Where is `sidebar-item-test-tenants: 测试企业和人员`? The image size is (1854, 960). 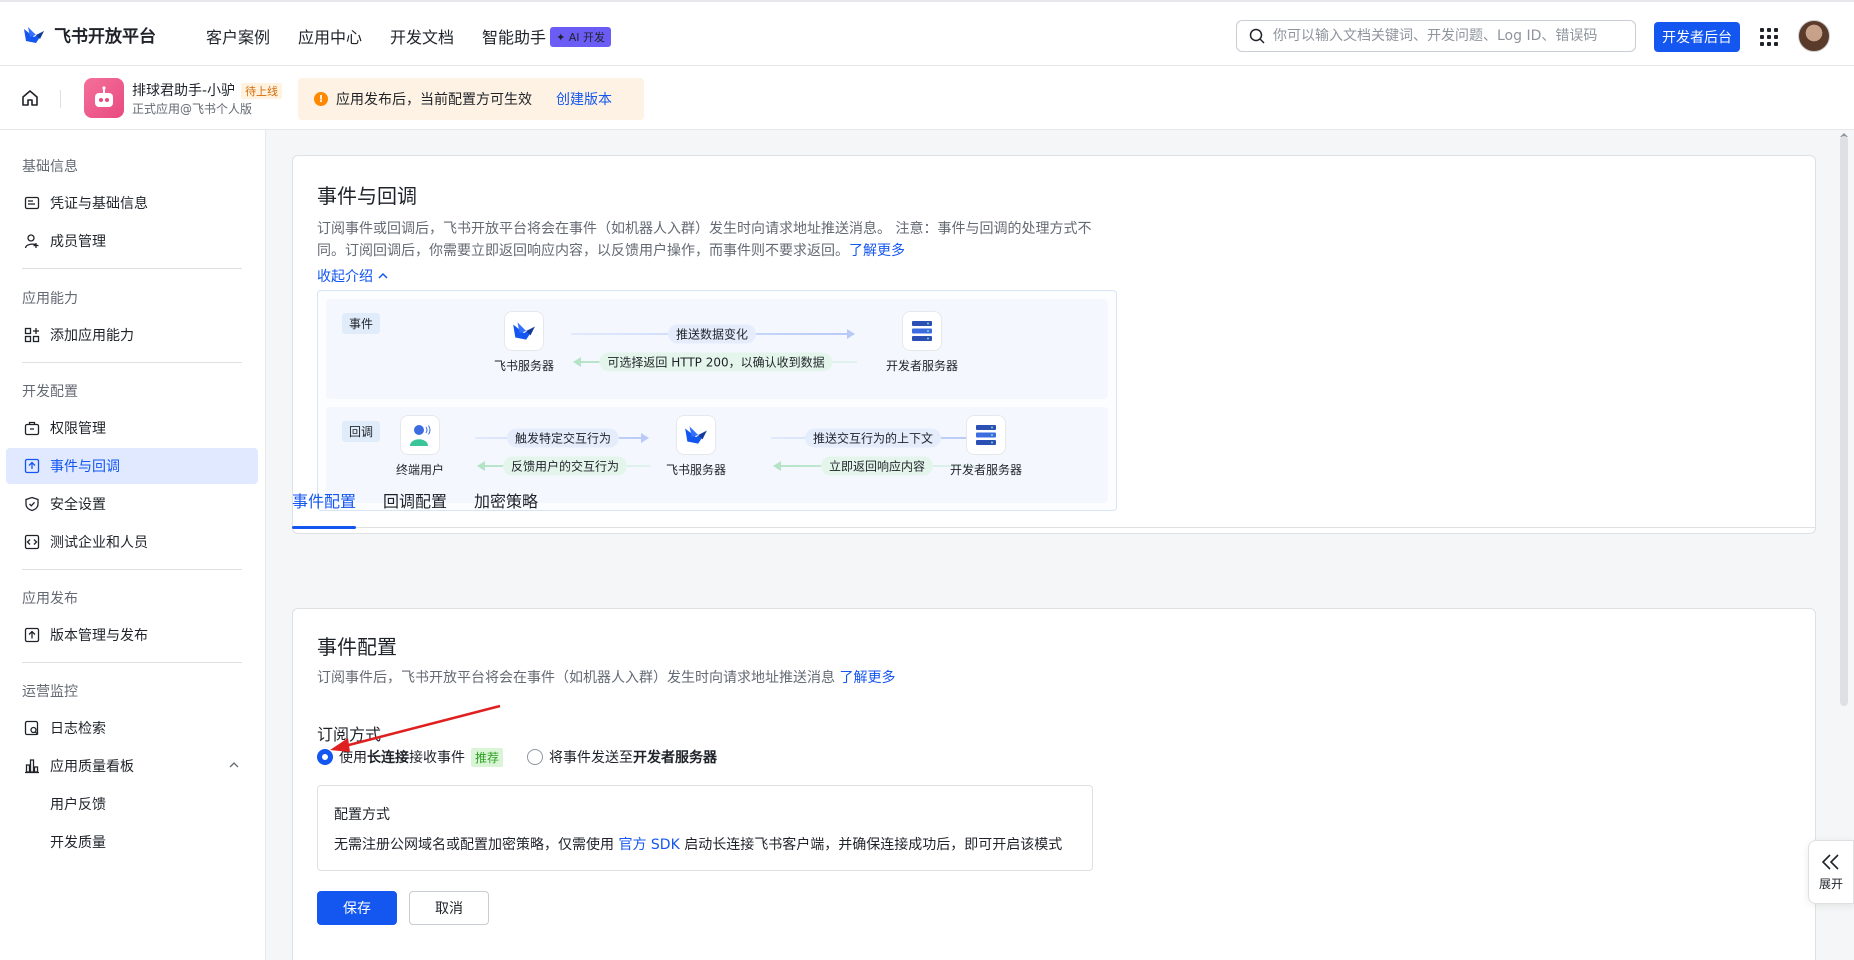
sidebar-item-test-tenants: 测试企业和人员 is located at coordinates (132, 542).